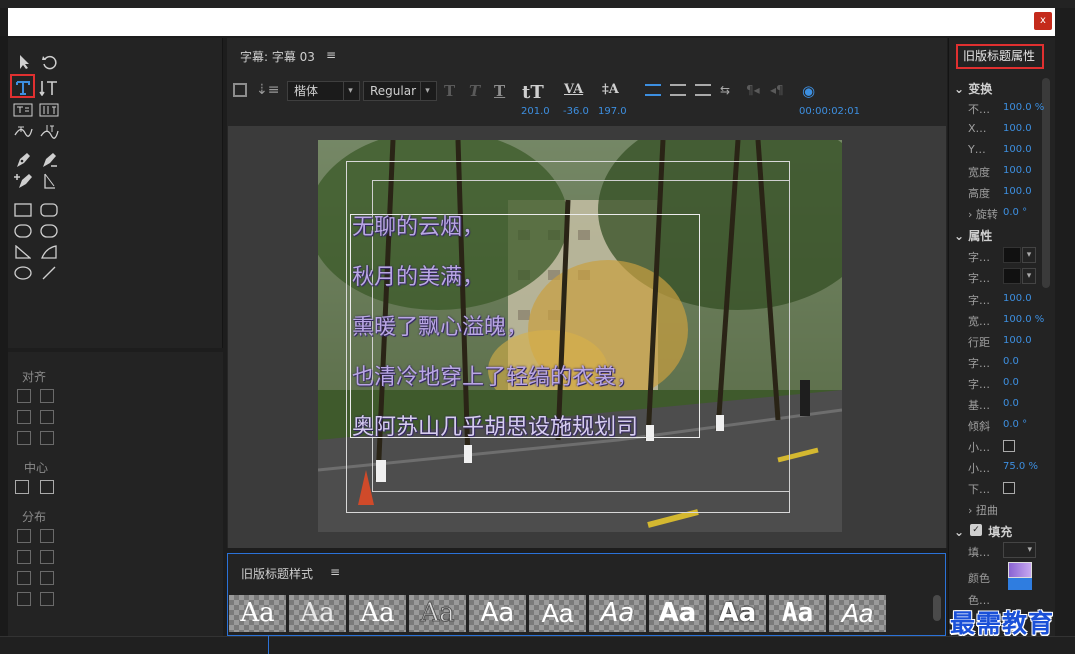  Describe the element at coordinates (49, 273) in the screenshot. I see `line-tool-icon` at that location.